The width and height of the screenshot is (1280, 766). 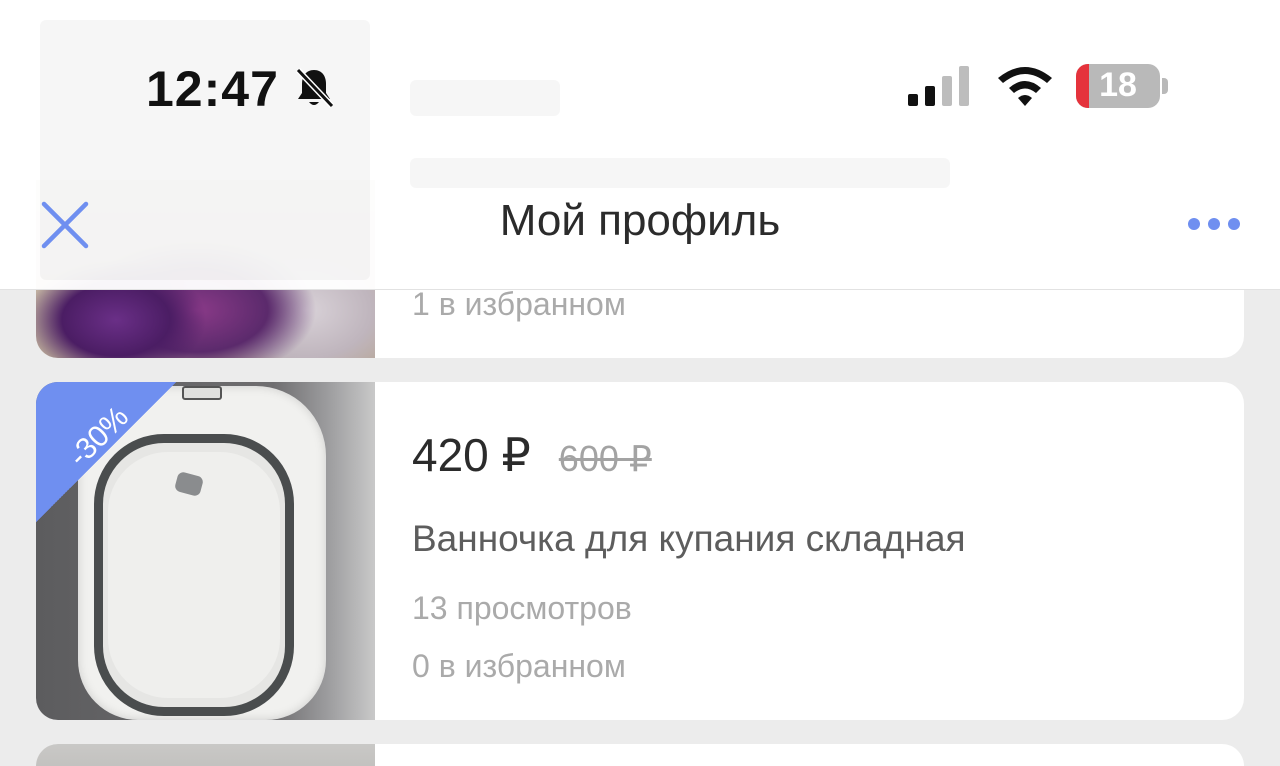 What do you see at coordinates (1025, 86) in the screenshot?
I see `wifi-icon` at bounding box center [1025, 86].